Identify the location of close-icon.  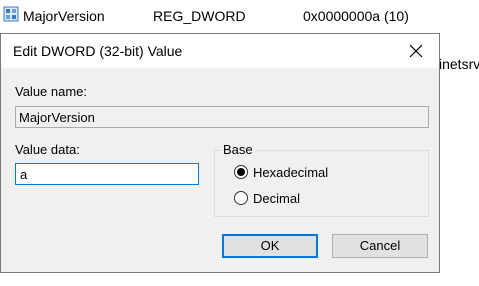
(416, 51).